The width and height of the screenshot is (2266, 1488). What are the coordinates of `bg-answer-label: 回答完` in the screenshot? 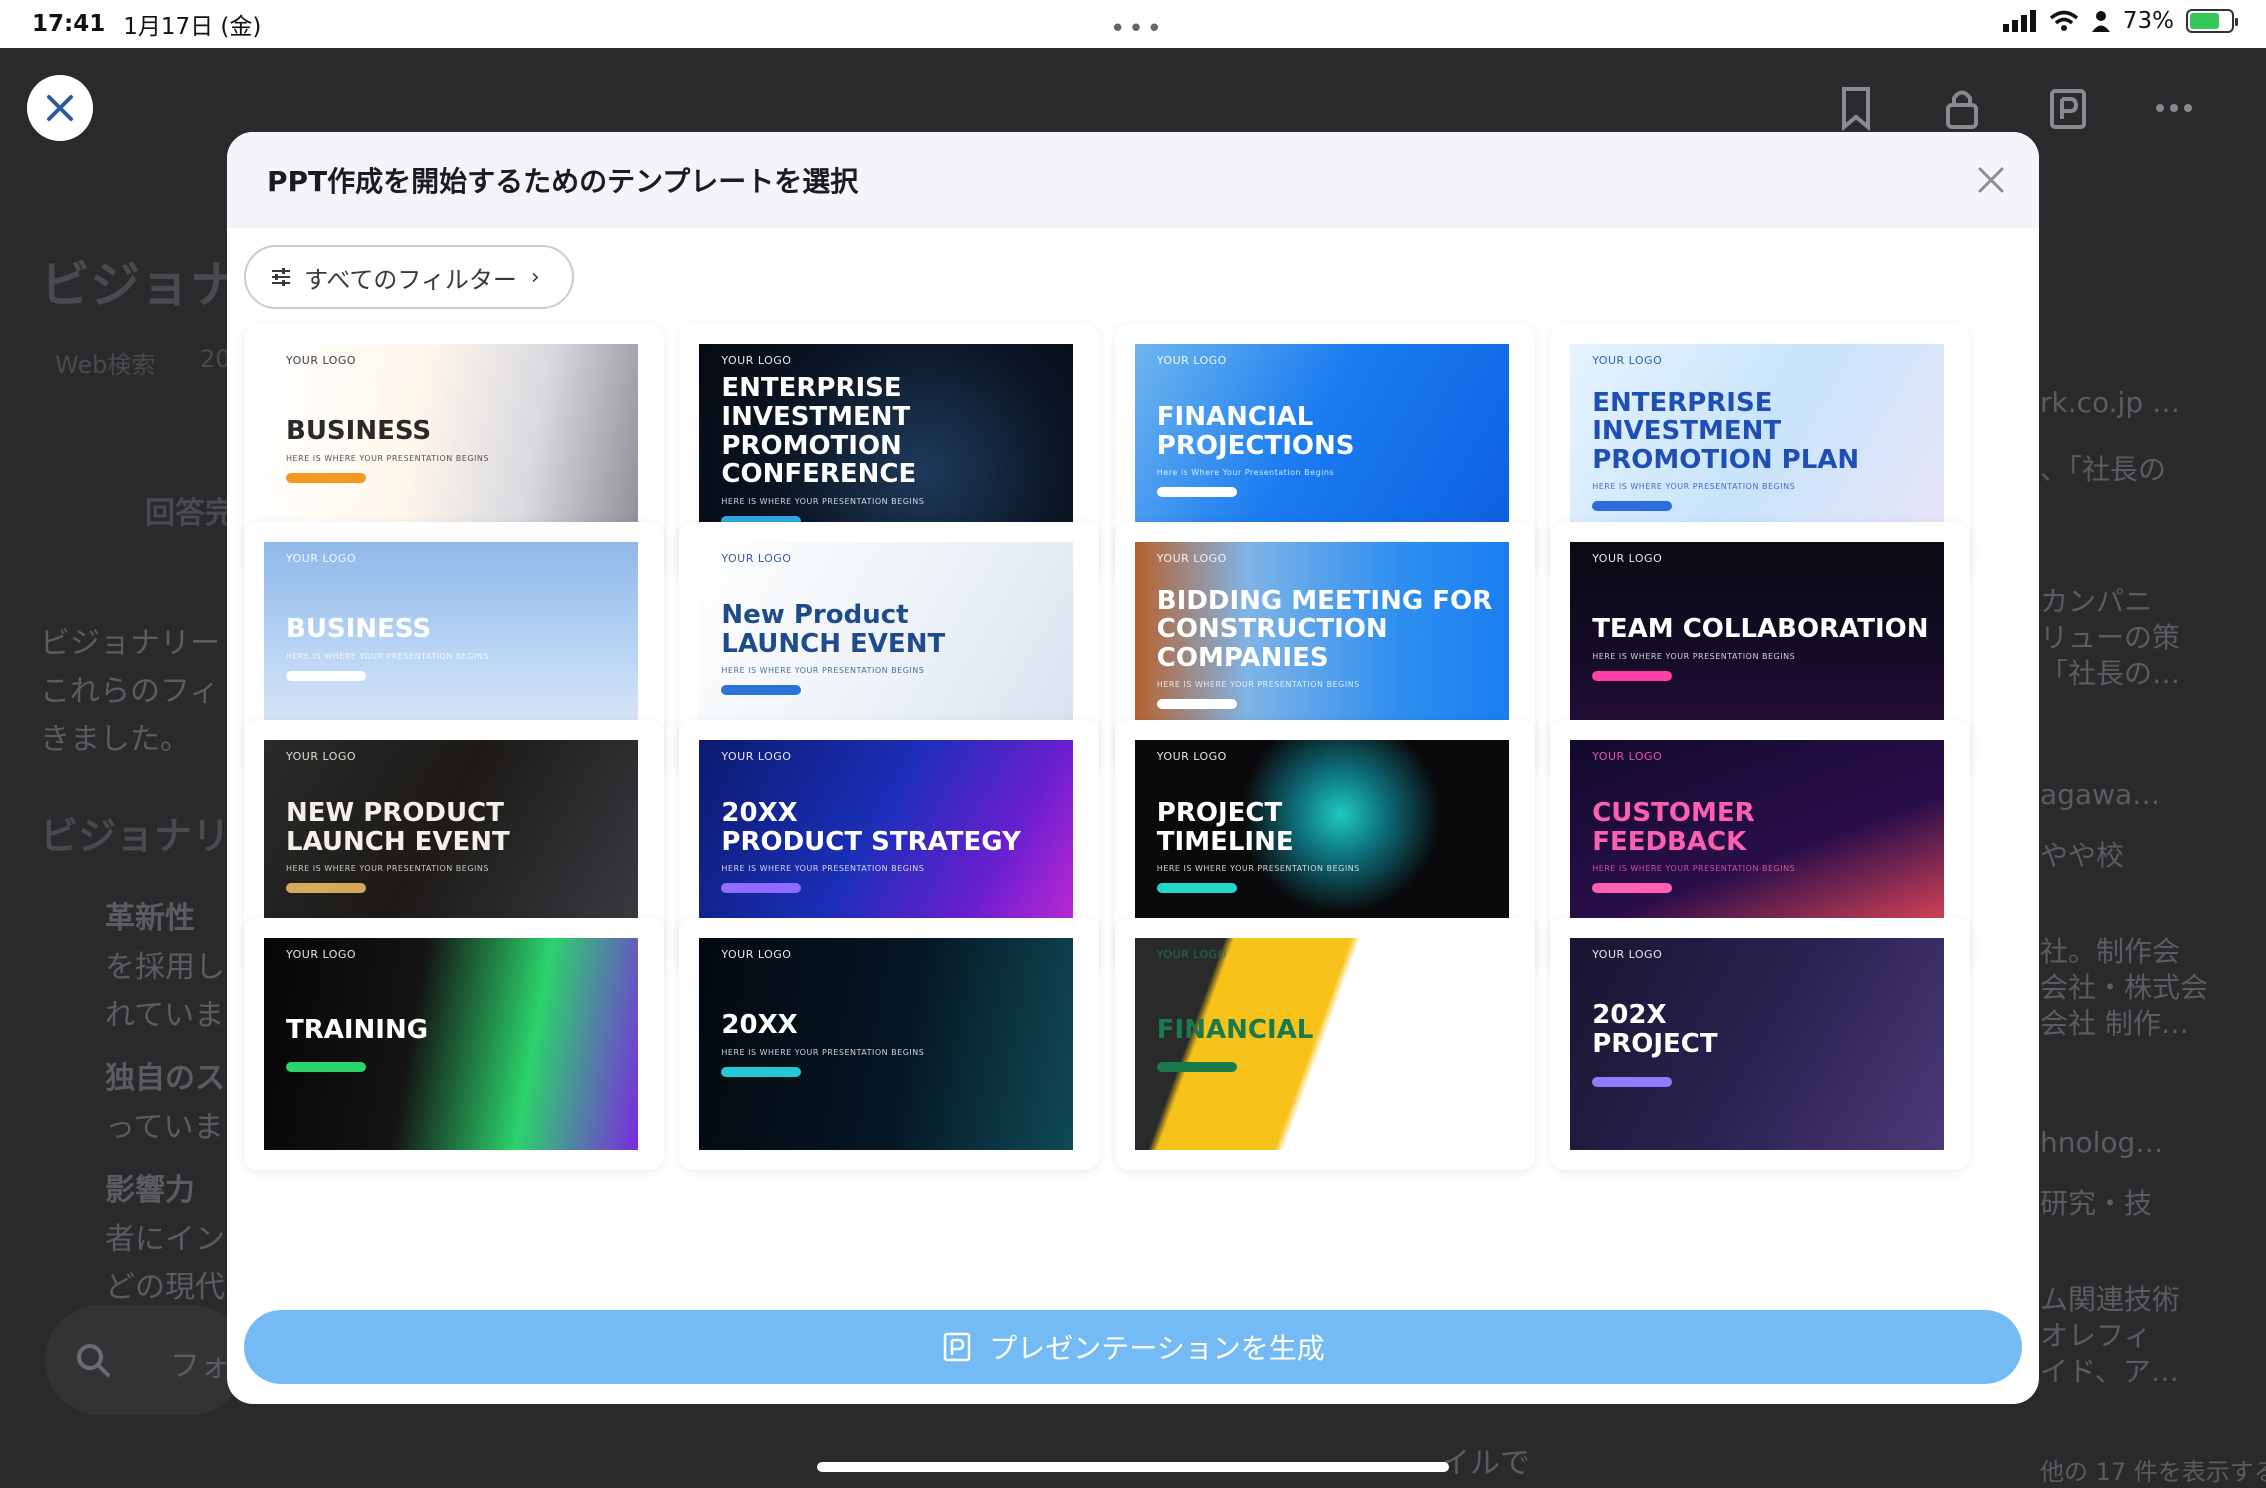 It's located at (190, 513).